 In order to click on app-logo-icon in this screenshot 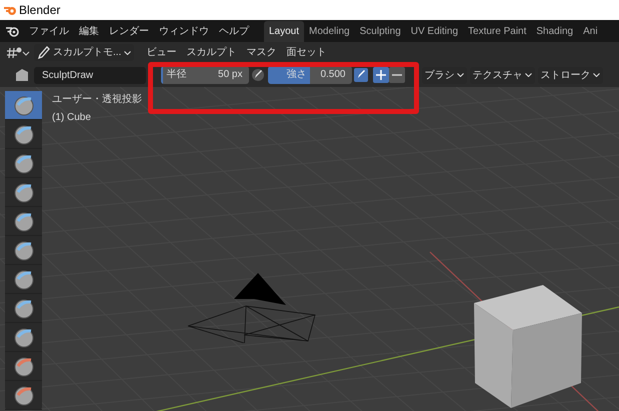, I will do `click(9, 10)`.